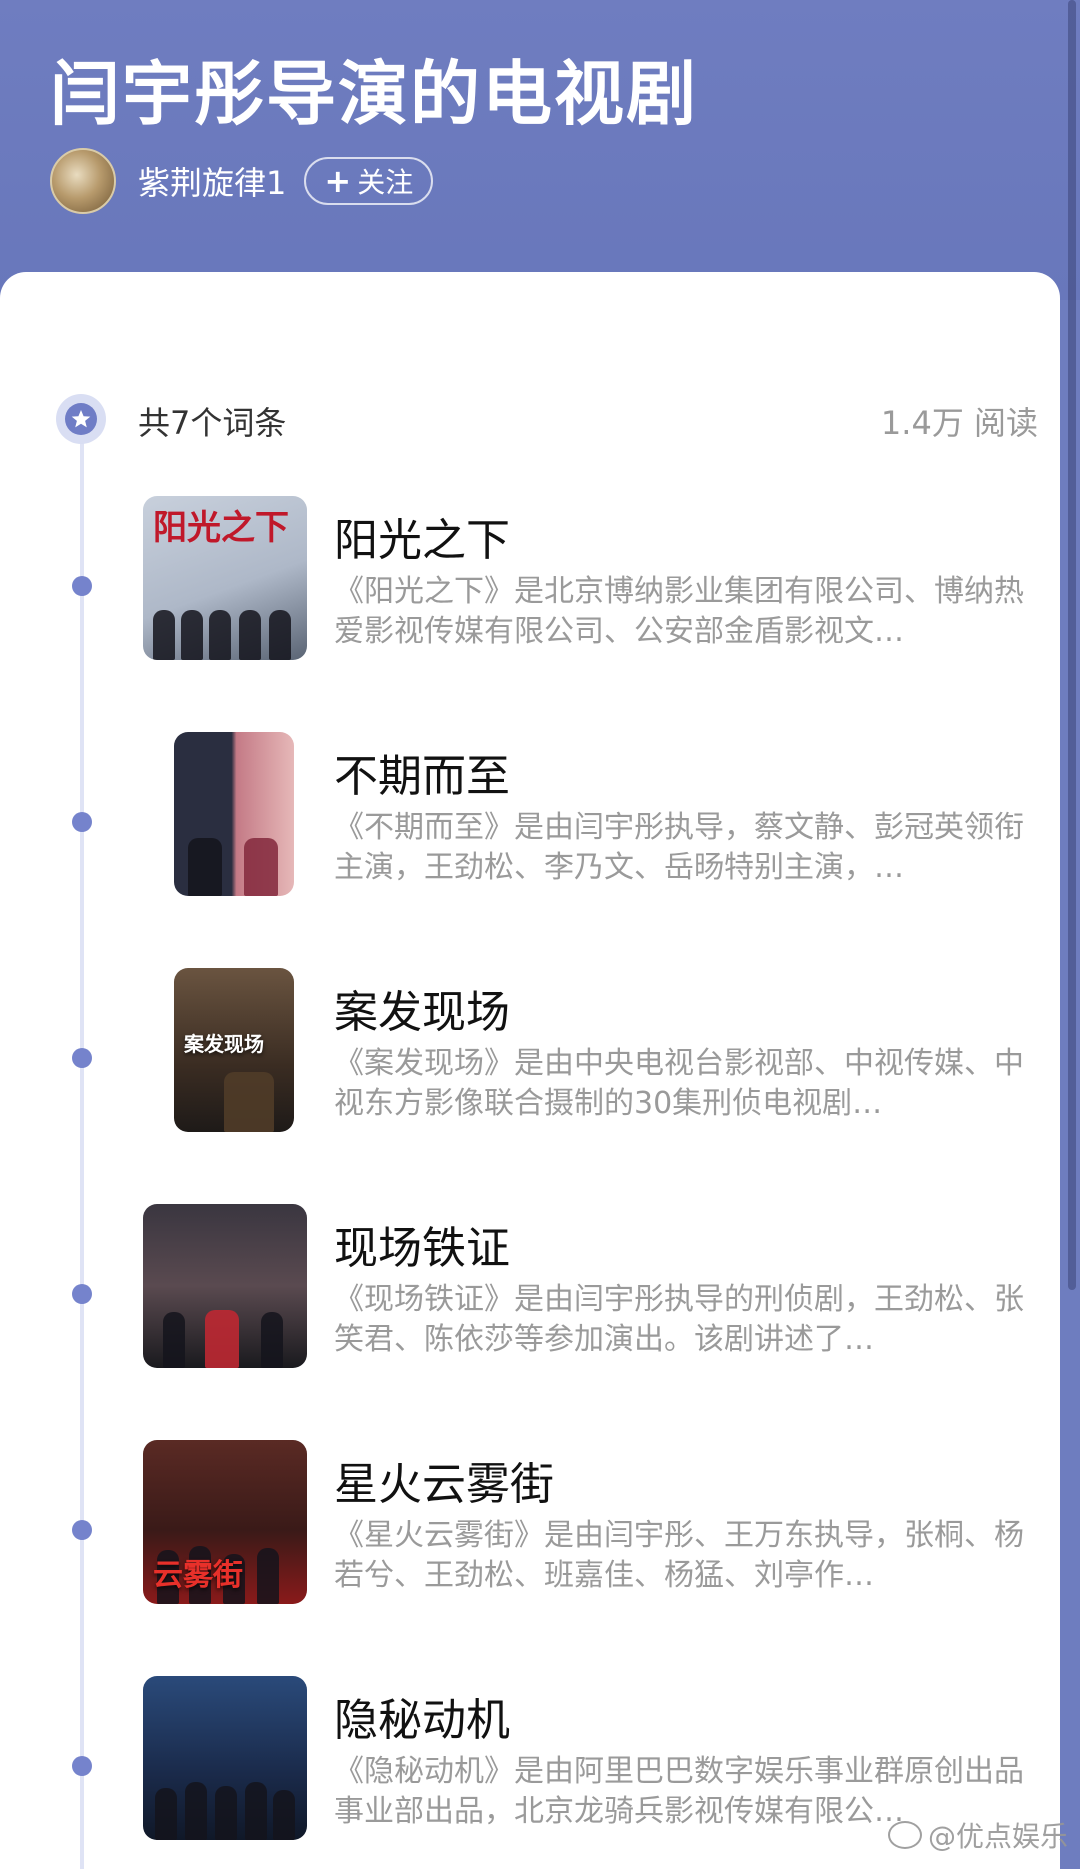 Image resolution: width=1080 pixels, height=1869 pixels. I want to click on avatar, so click(83, 181).